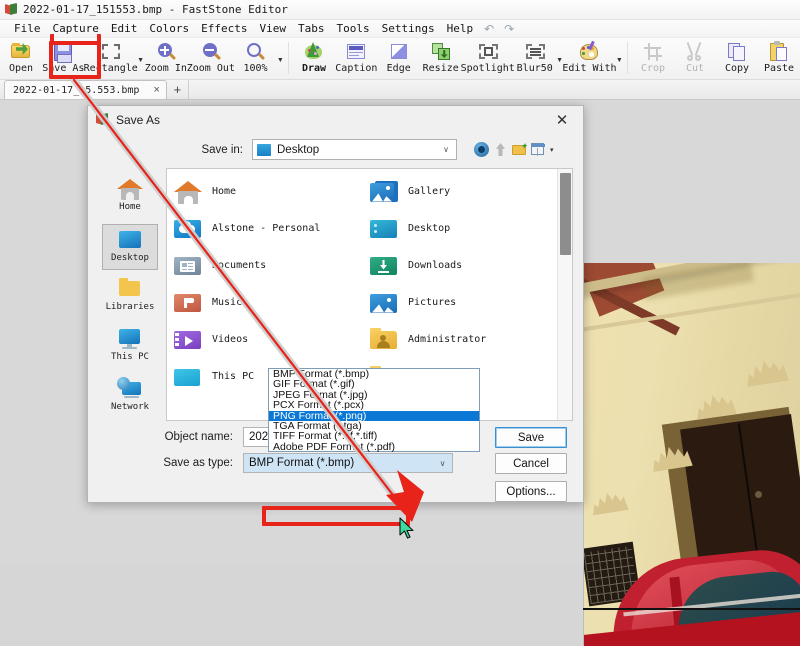  Describe the element at coordinates (467, 191) in the screenshot. I see `list-item: Gallery` at that location.